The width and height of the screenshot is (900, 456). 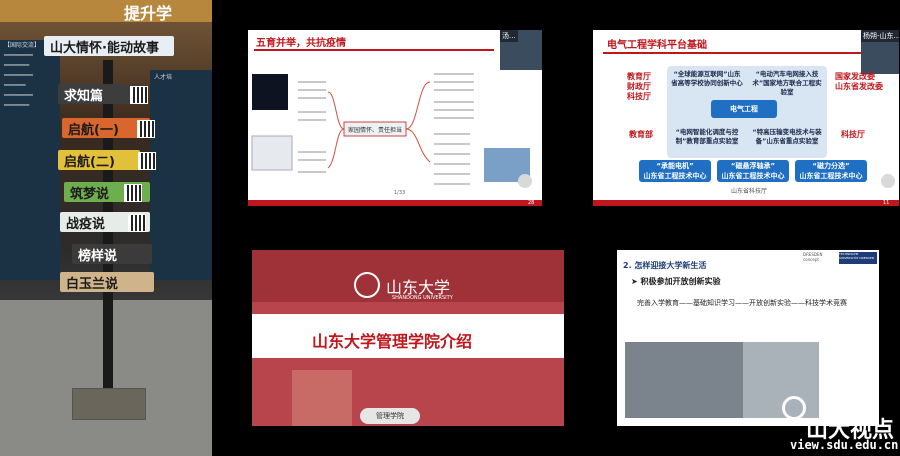 I want to click on signpost-base, so click(x=109, y=404).